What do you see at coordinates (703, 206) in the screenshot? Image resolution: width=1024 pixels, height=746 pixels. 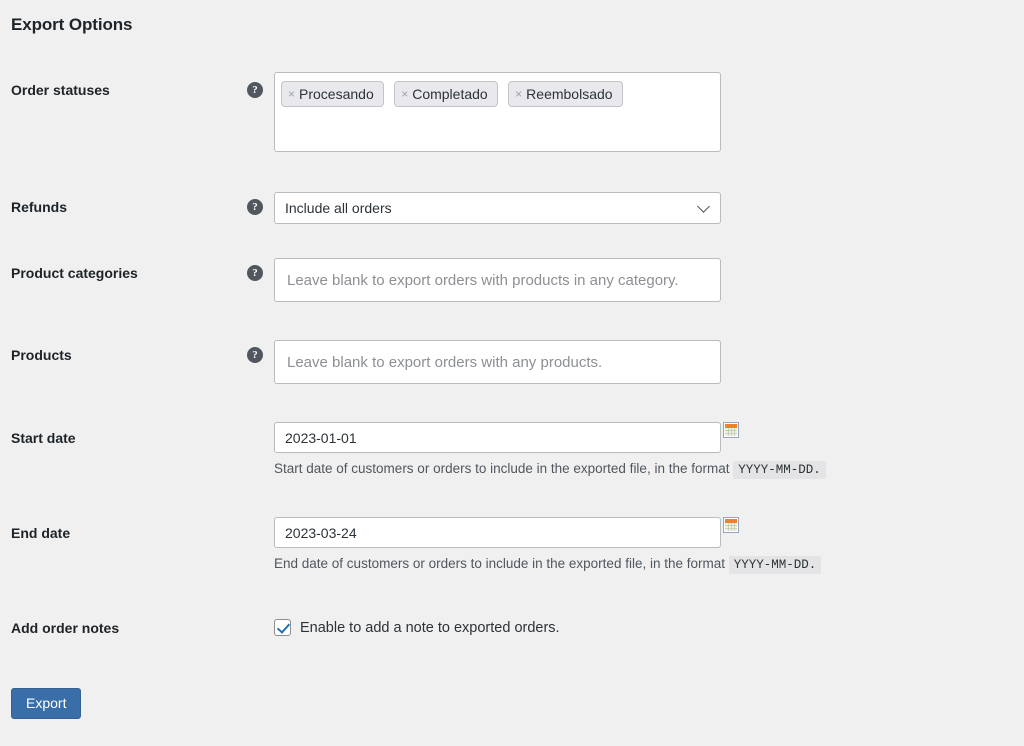 I see `chevron-down-icon` at bounding box center [703, 206].